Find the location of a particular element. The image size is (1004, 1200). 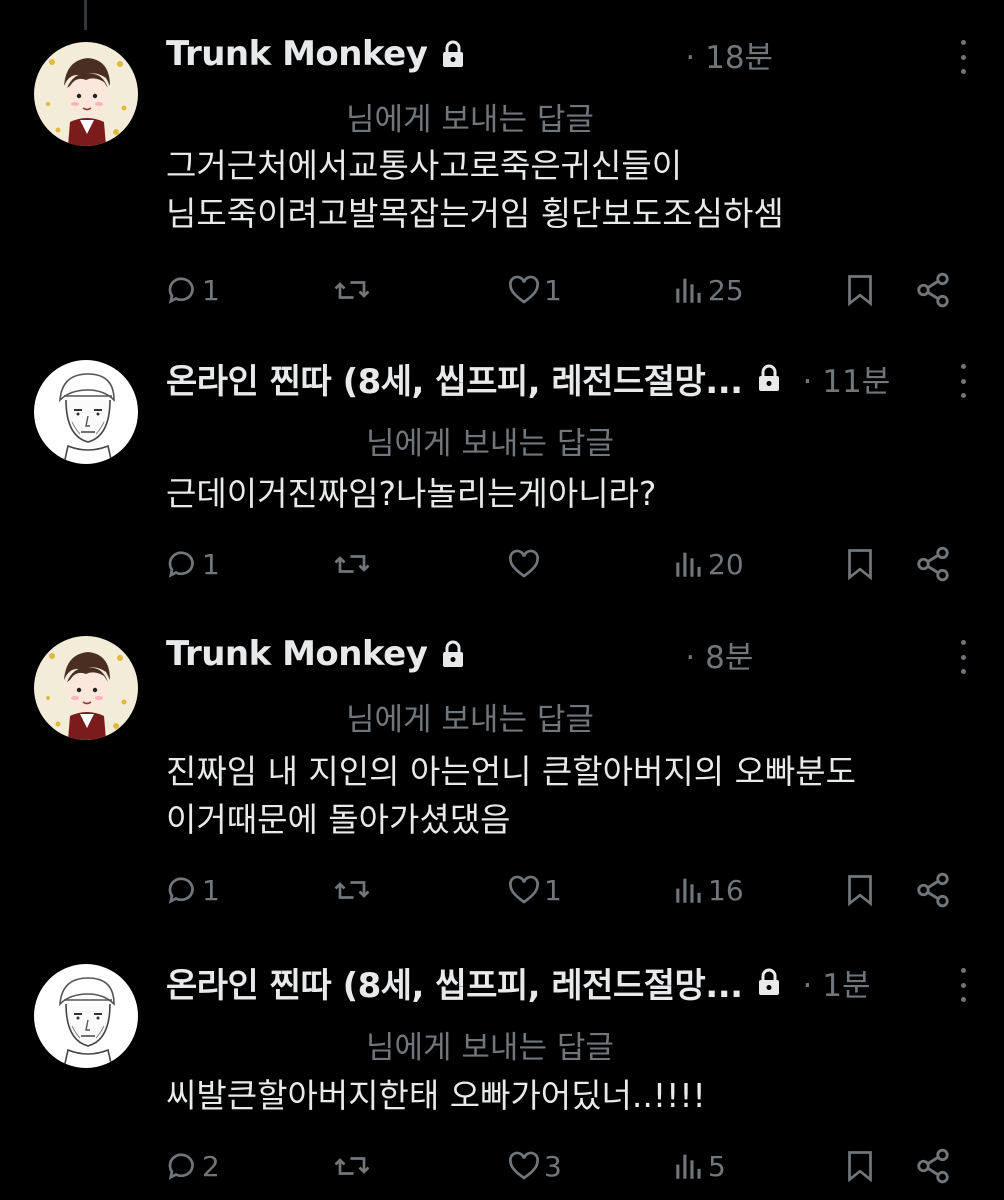

tweet-text: 씨발큰할아버지한태 오빠가어딨너..!!!! is located at coordinates (436, 1096).